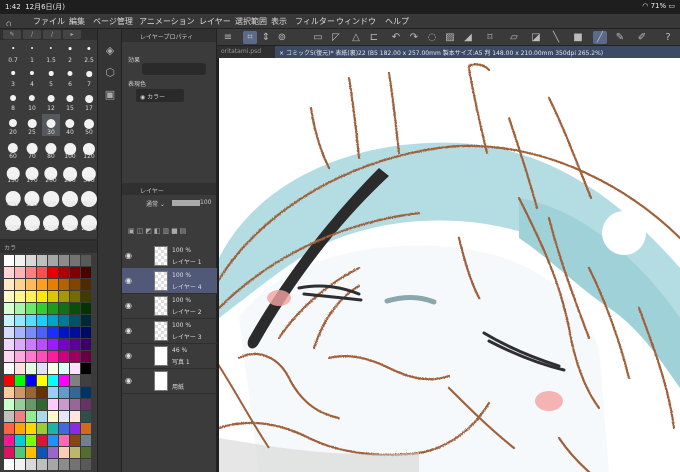  What do you see at coordinates (89, 101) in the screenshot?
I see `brush-size-17: 17` at bounding box center [89, 101].